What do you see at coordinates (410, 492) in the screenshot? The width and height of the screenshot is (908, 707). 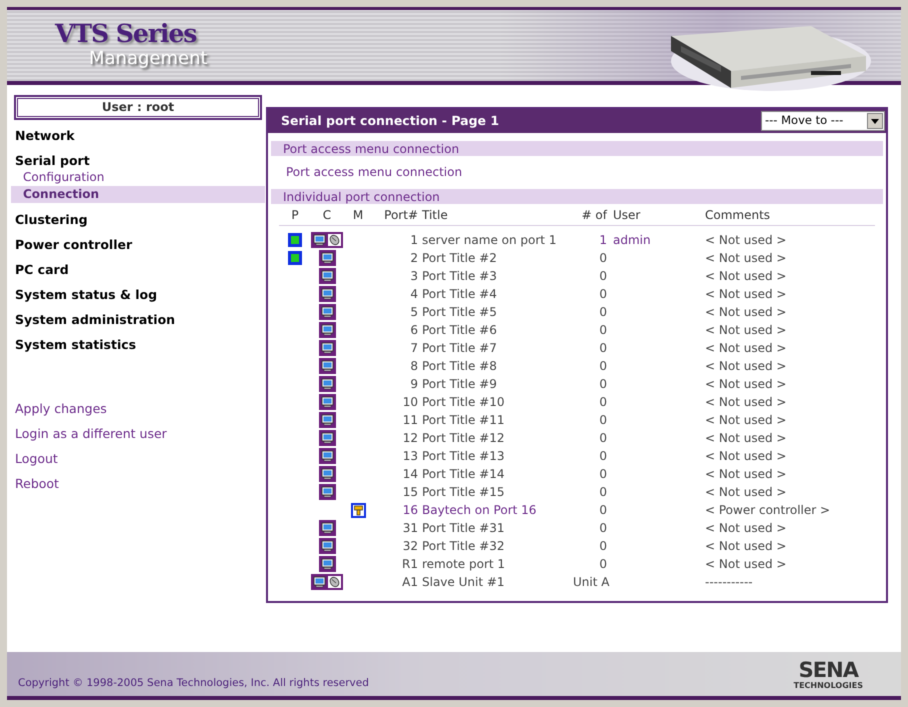 I see `port-number: 15` at bounding box center [410, 492].